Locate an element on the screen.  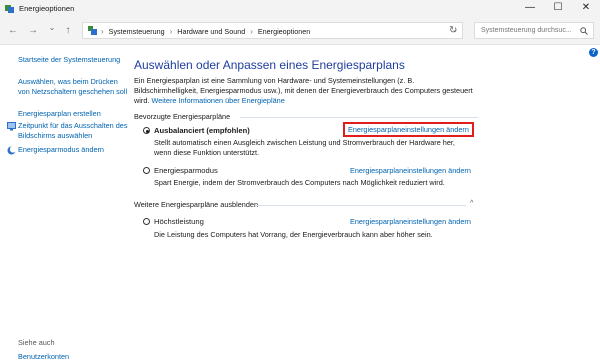
maximize-button: ☐ is located at coordinates (558, 7).